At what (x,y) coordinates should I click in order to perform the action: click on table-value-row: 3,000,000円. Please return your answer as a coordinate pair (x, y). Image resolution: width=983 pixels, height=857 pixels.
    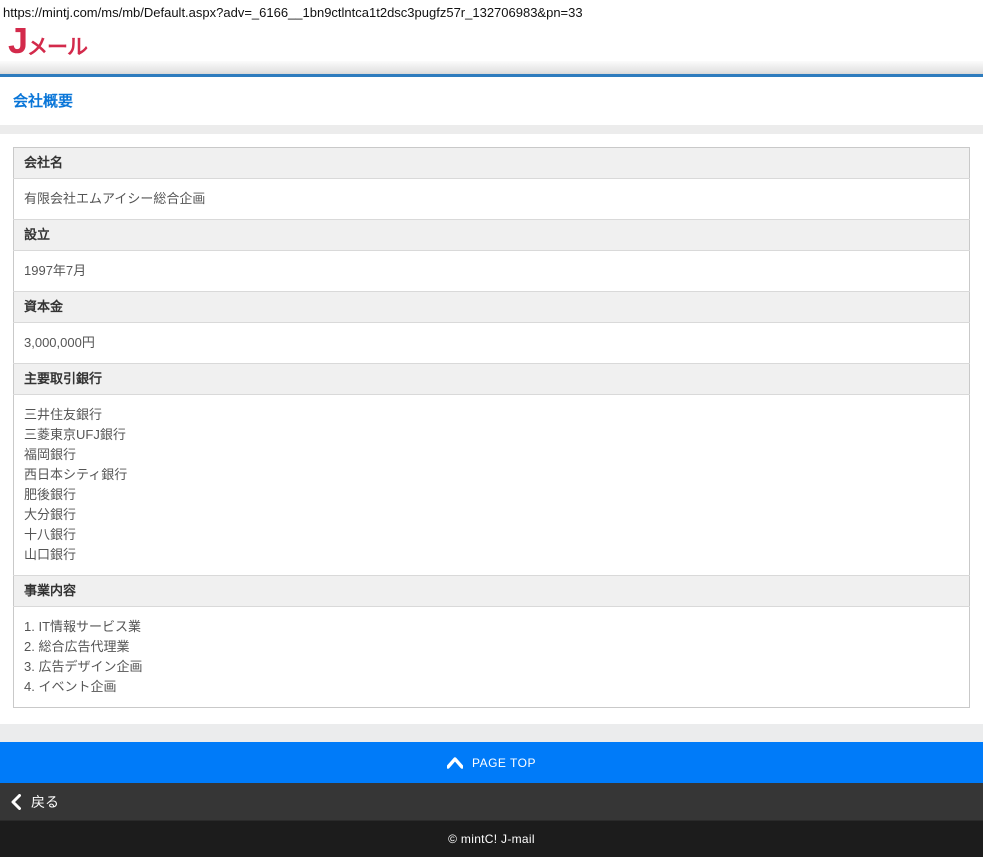
    Looking at the image, I should click on (491, 343).